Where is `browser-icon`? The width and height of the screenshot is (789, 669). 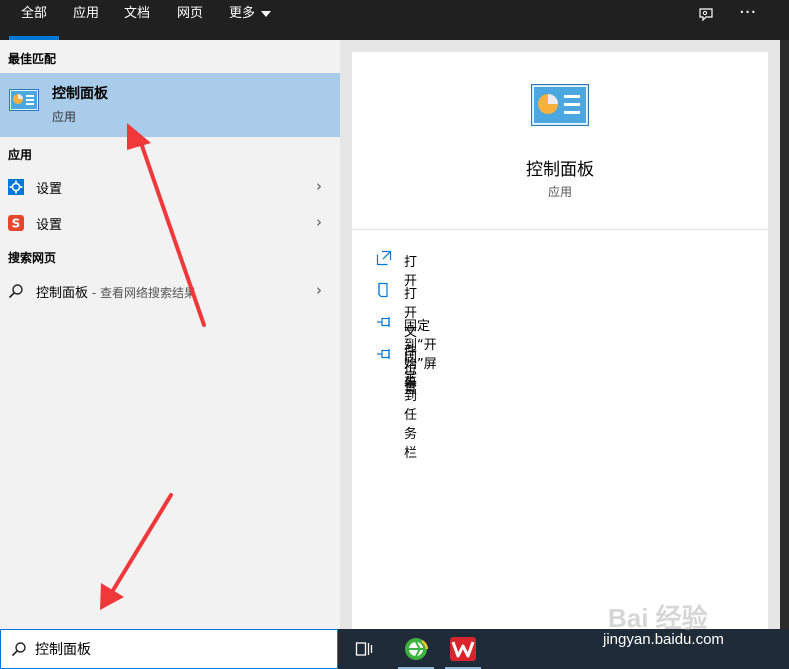
browser-icon is located at coordinates (416, 651).